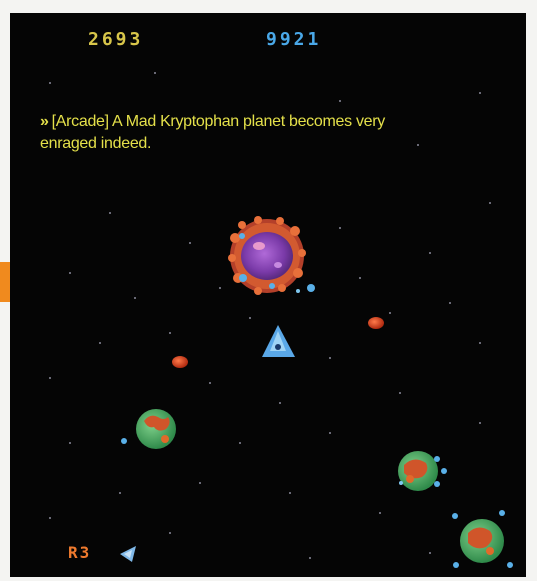 The image size is (537, 581). What do you see at coordinates (128, 554) in the screenshot?
I see `ship-icon` at bounding box center [128, 554].